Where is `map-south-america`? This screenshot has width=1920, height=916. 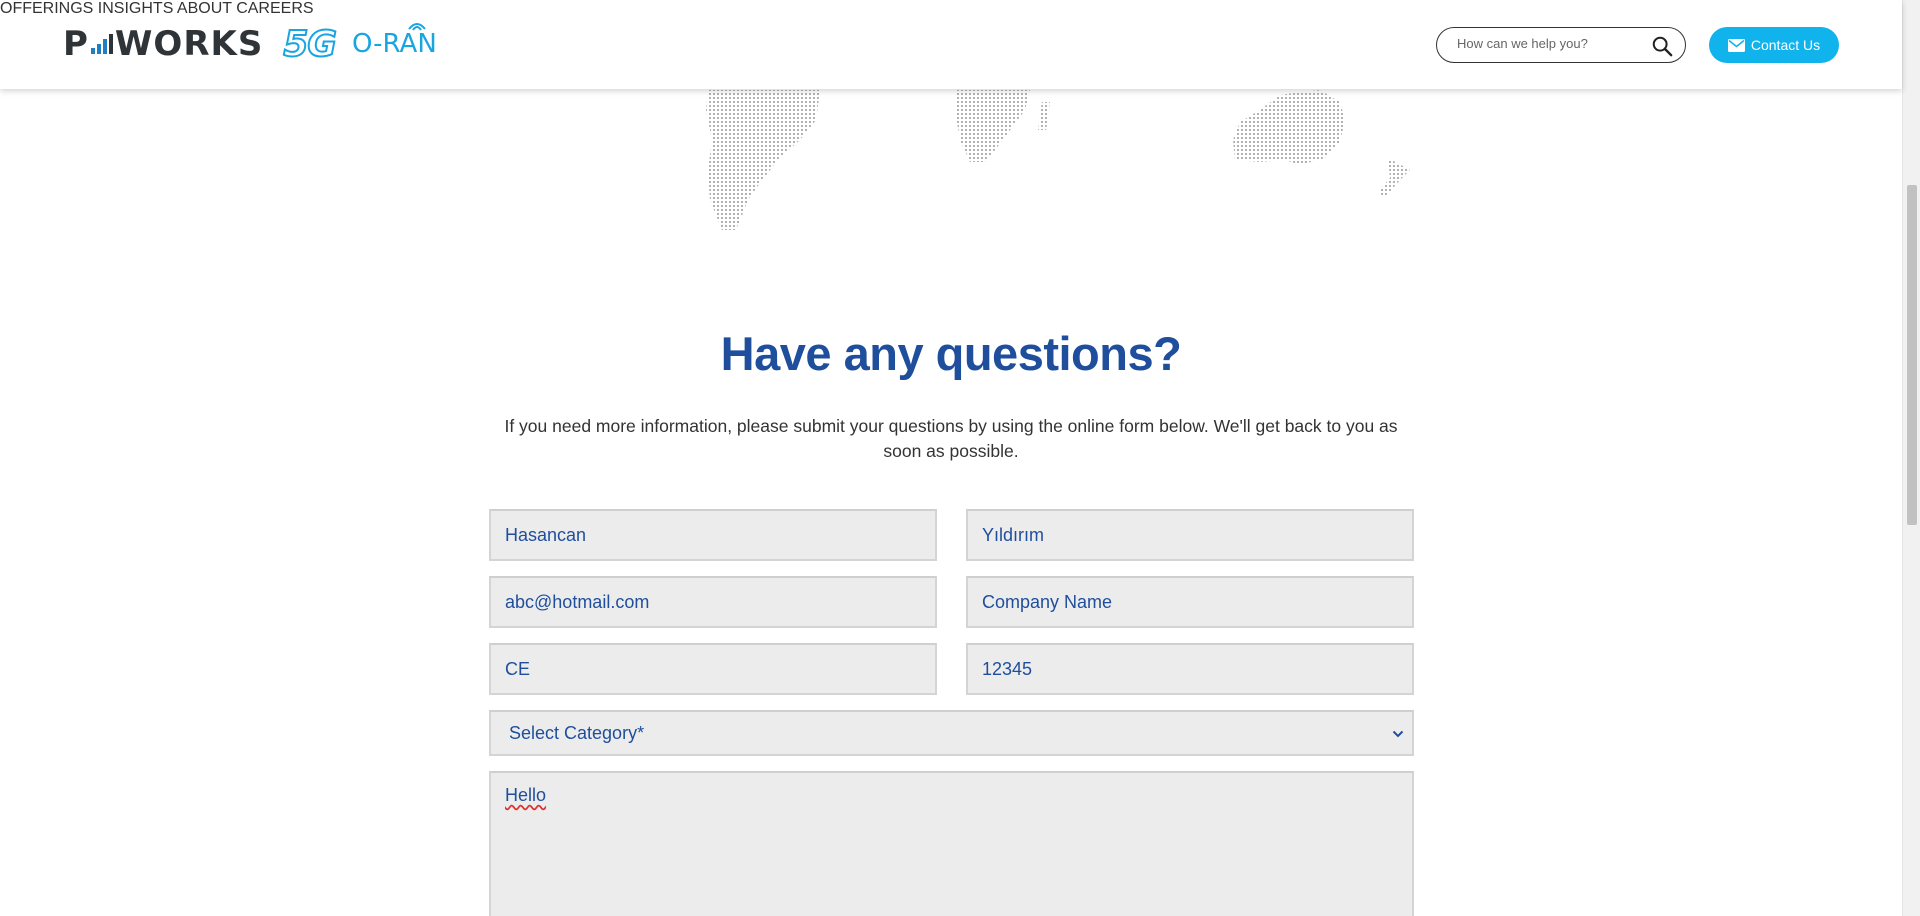
map-south-america is located at coordinates (763, 160).